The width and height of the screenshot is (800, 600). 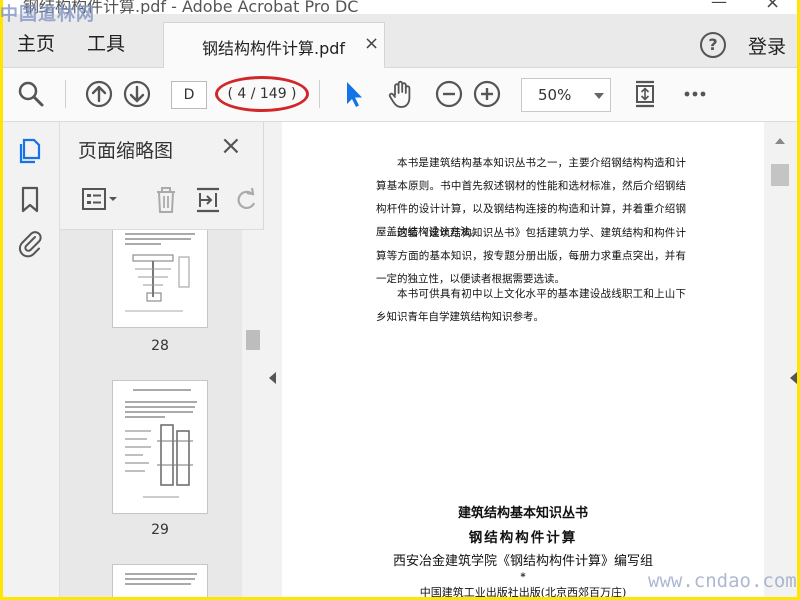 What do you see at coordinates (713, 45) in the screenshot?
I see `help-icon: ?` at bounding box center [713, 45].